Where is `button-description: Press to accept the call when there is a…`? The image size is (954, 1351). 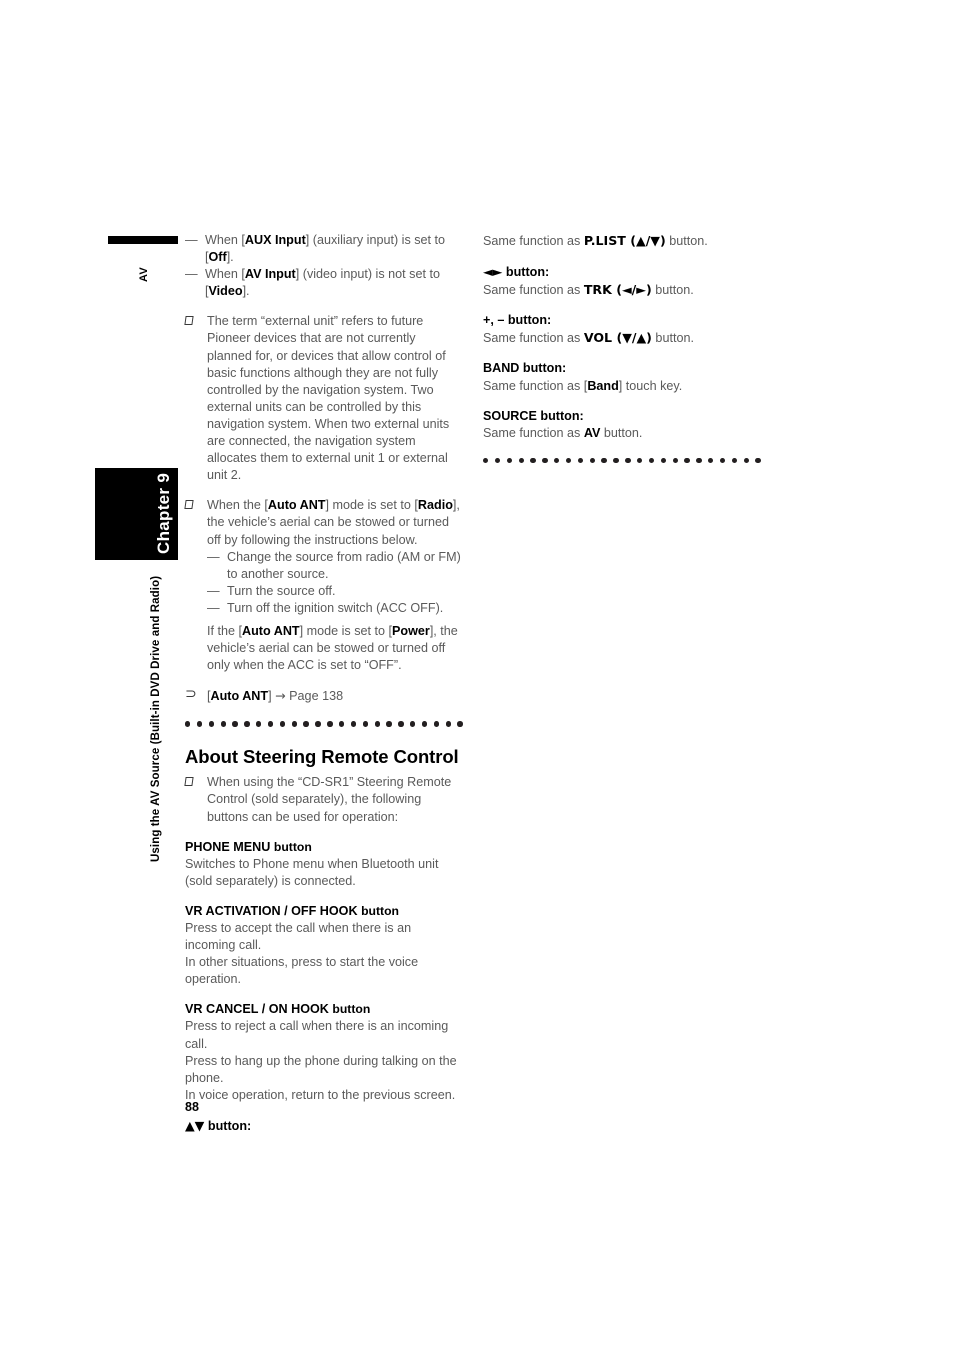 button-description: Press to accept the call when there is a… is located at coordinates (298, 937).